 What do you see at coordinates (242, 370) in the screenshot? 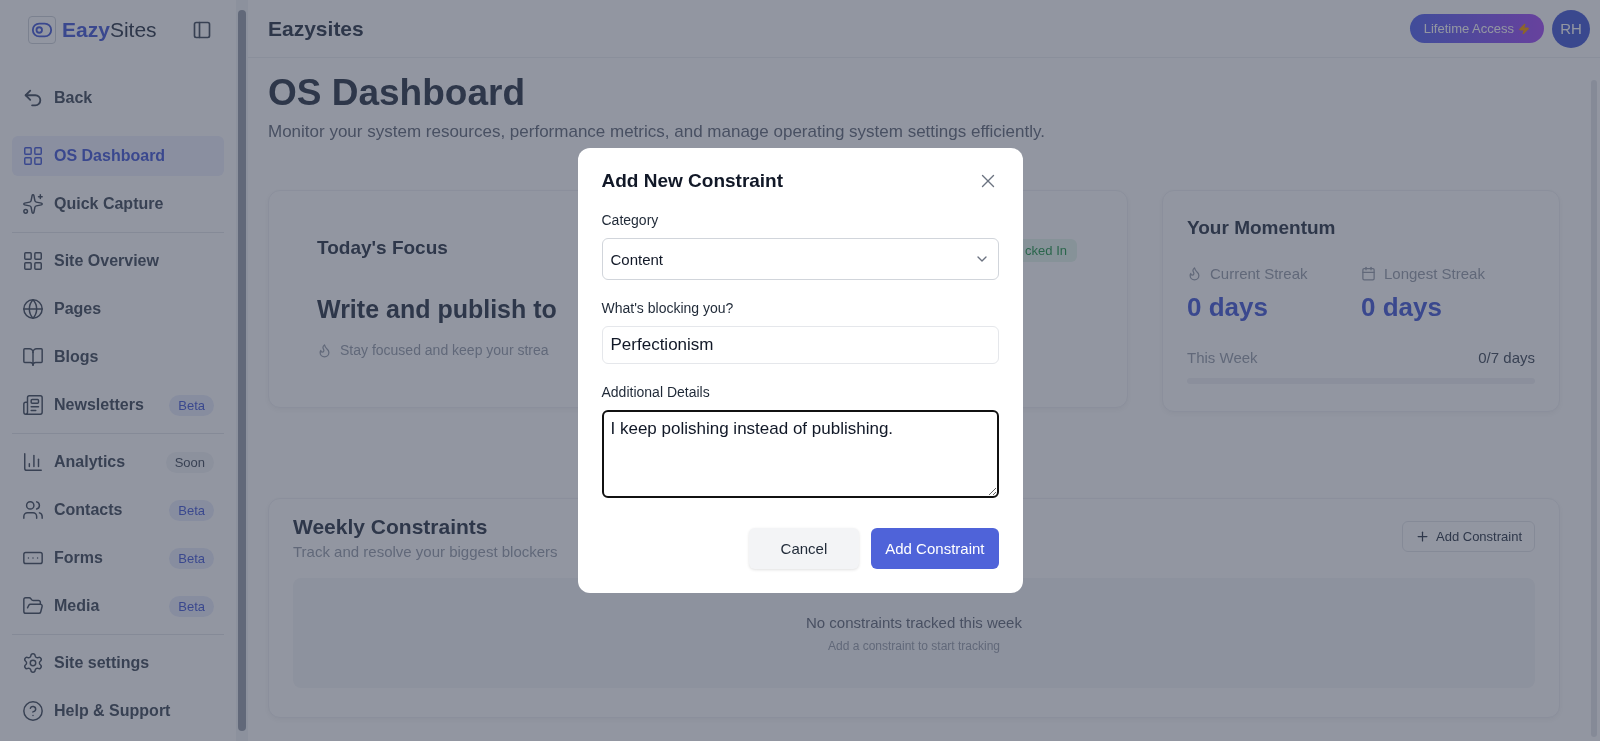
I see `scrollbar` at bounding box center [242, 370].